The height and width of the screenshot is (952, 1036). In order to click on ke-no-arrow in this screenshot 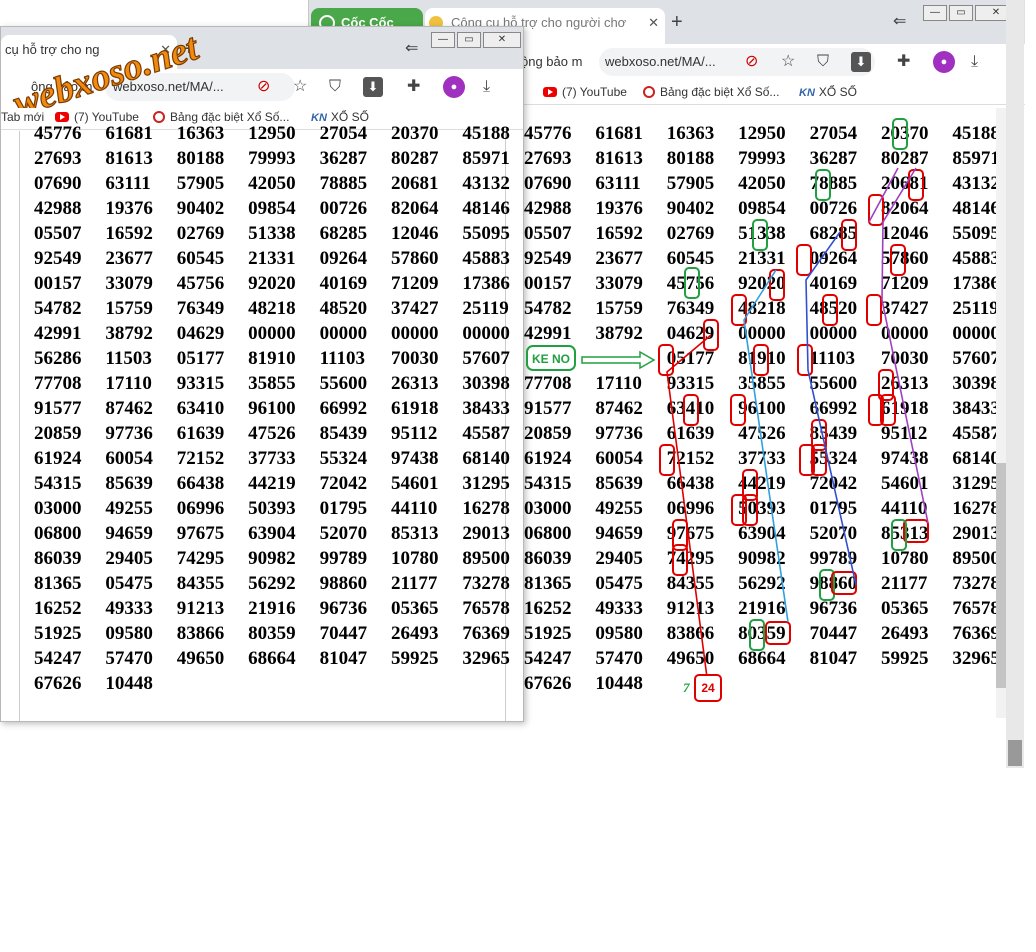, I will do `click(618, 360)`.